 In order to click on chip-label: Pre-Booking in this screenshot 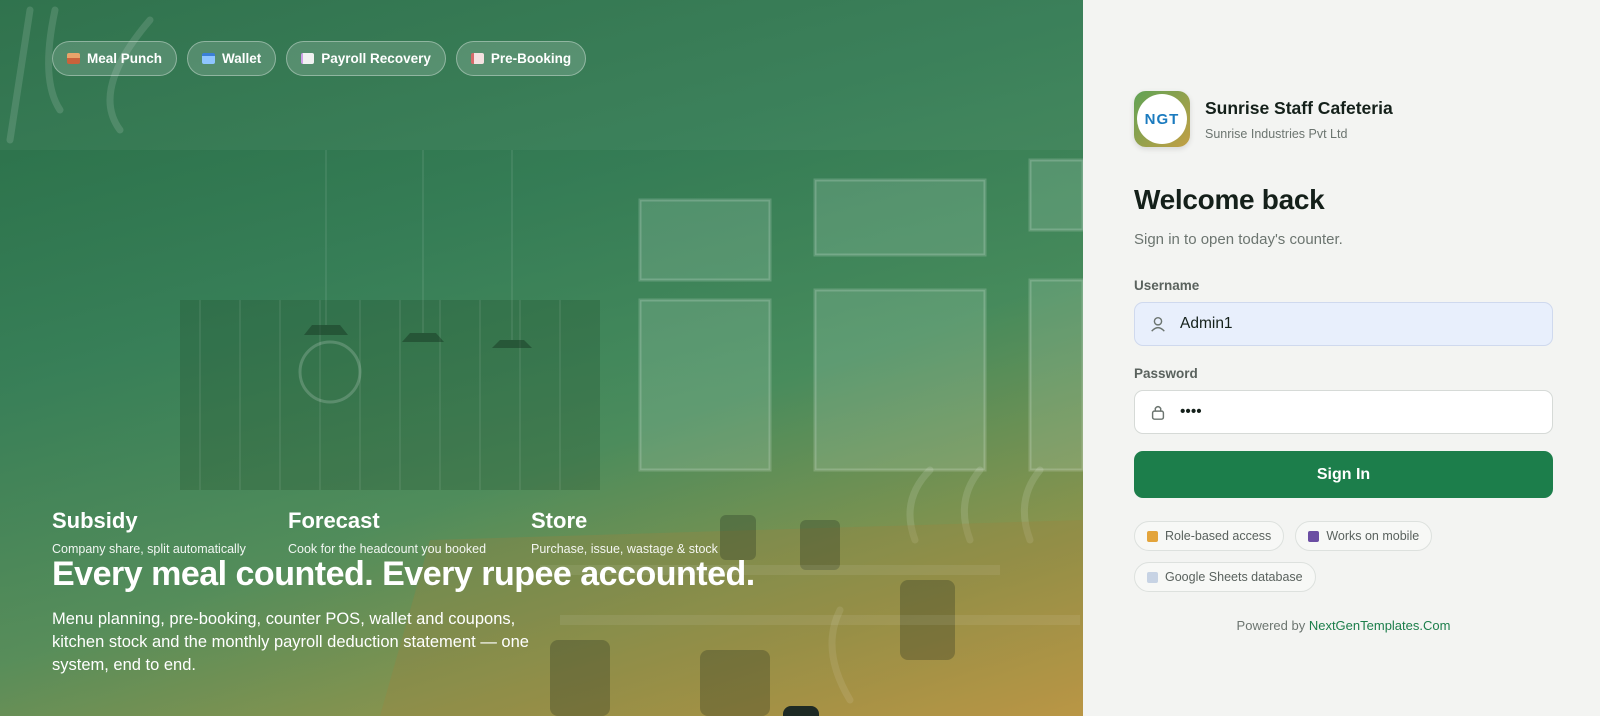, I will do `click(531, 58)`.